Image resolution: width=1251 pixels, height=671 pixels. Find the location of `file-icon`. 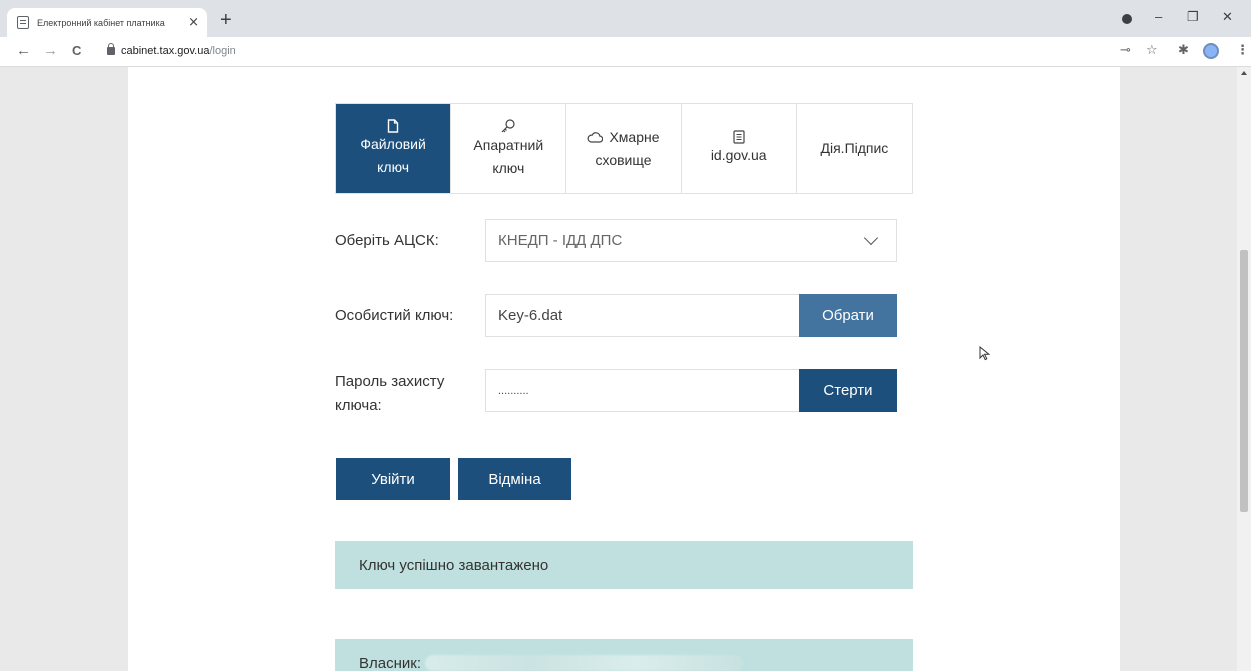

file-icon is located at coordinates (393, 125).